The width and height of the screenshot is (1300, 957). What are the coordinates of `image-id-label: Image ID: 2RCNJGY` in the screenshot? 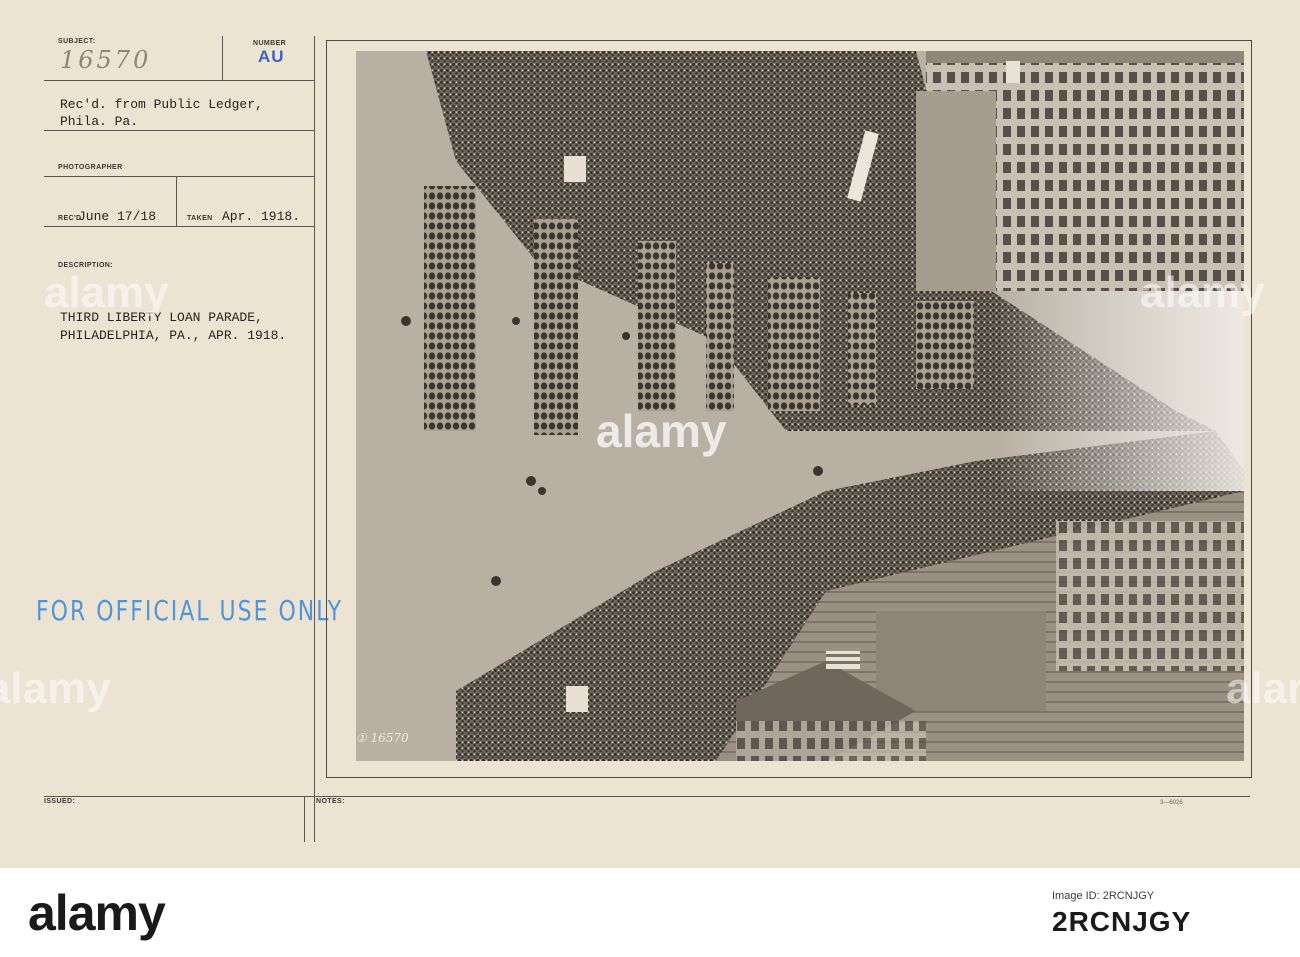 It's located at (1103, 896).